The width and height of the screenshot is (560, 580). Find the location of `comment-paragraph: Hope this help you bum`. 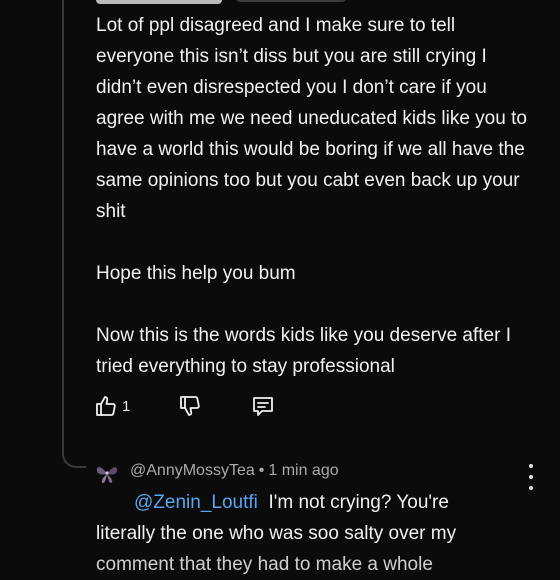

comment-paragraph: Hope this help you bum is located at coordinates (196, 273).